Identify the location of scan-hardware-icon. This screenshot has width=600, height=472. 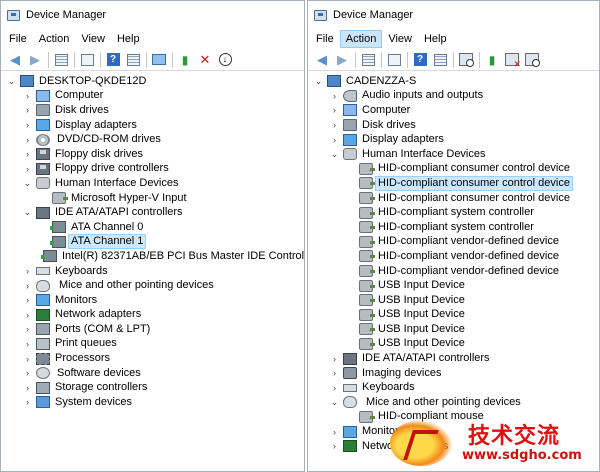
(466, 60).